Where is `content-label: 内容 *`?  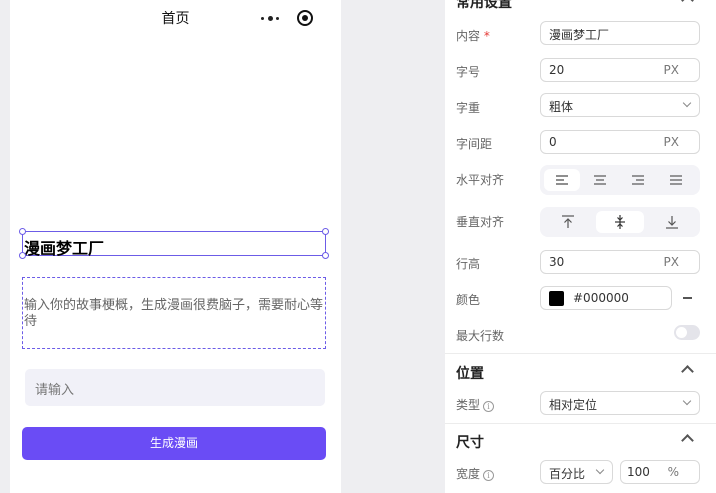
content-label: 内容 * is located at coordinates (473, 36).